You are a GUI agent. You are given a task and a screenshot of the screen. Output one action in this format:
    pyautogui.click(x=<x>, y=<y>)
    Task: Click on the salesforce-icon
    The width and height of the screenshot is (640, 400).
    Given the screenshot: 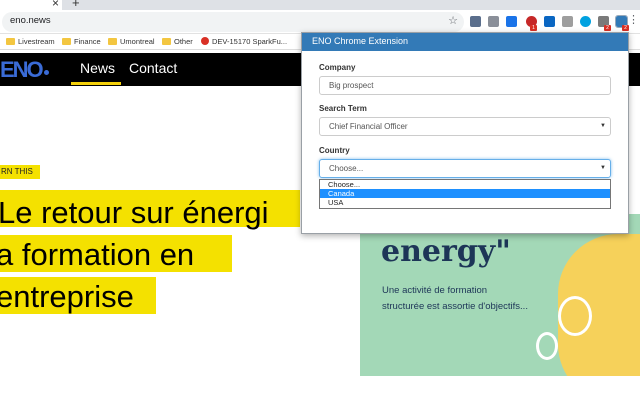 What is the action you would take?
    pyautogui.click(x=585, y=21)
    